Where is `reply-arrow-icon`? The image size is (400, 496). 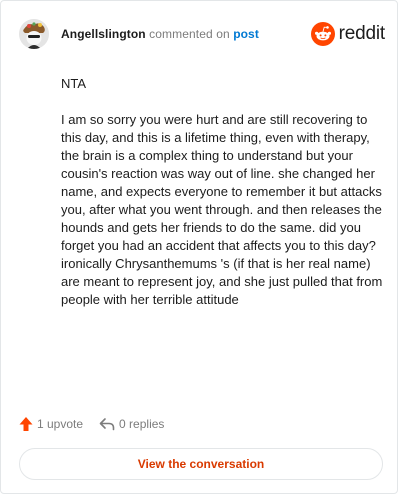
reply-arrow-icon is located at coordinates (107, 424).